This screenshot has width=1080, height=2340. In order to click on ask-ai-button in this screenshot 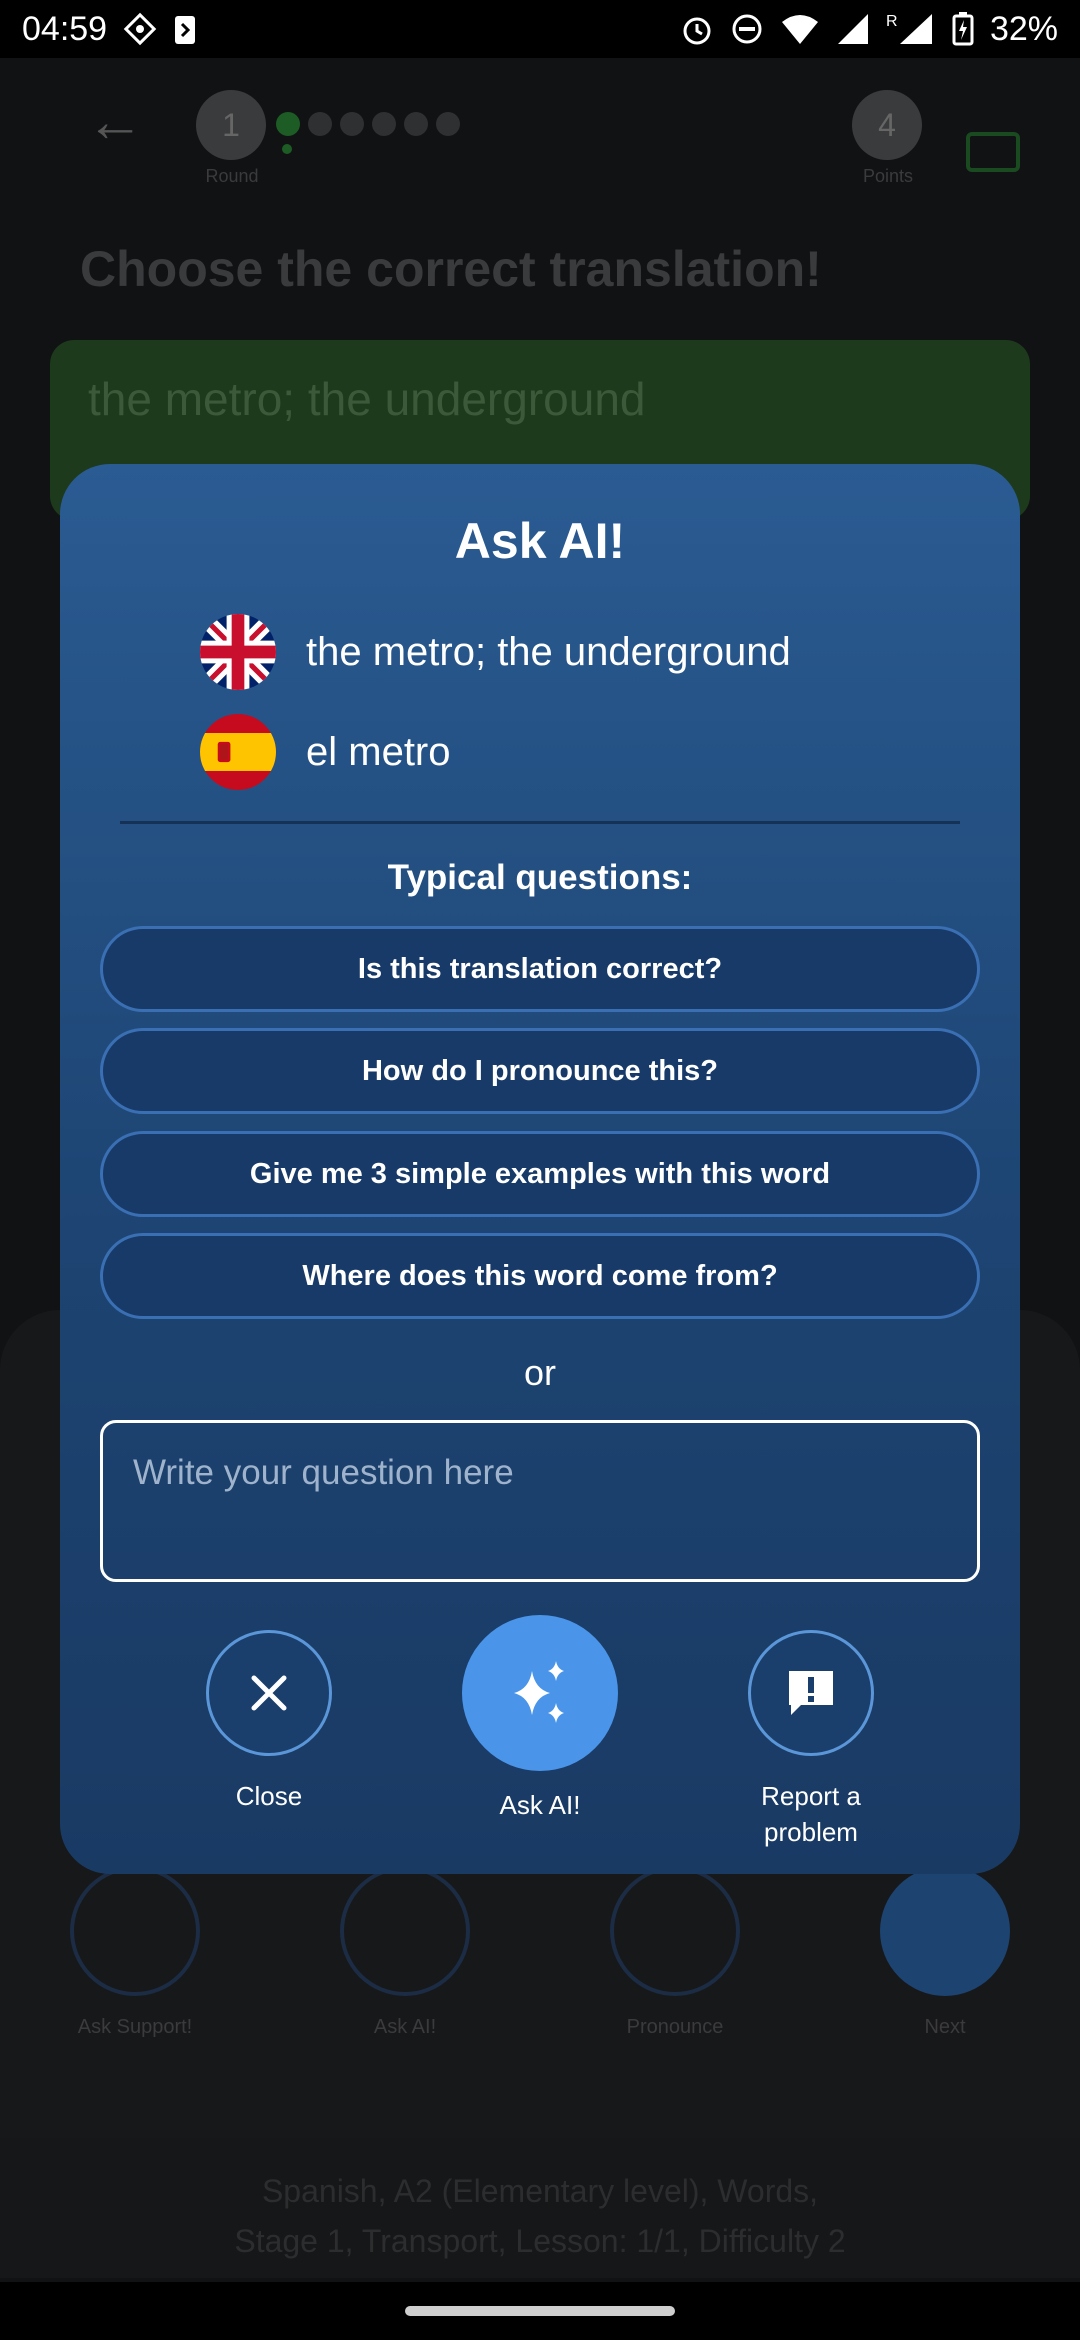, I will do `click(540, 1693)`.